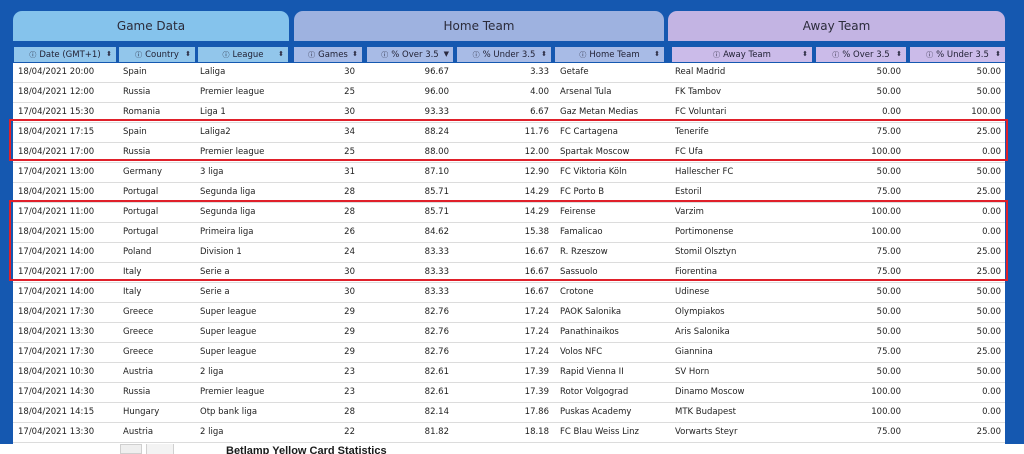 This screenshot has height=454, width=1024. I want to click on table-cell: 28, so click(349, 192).